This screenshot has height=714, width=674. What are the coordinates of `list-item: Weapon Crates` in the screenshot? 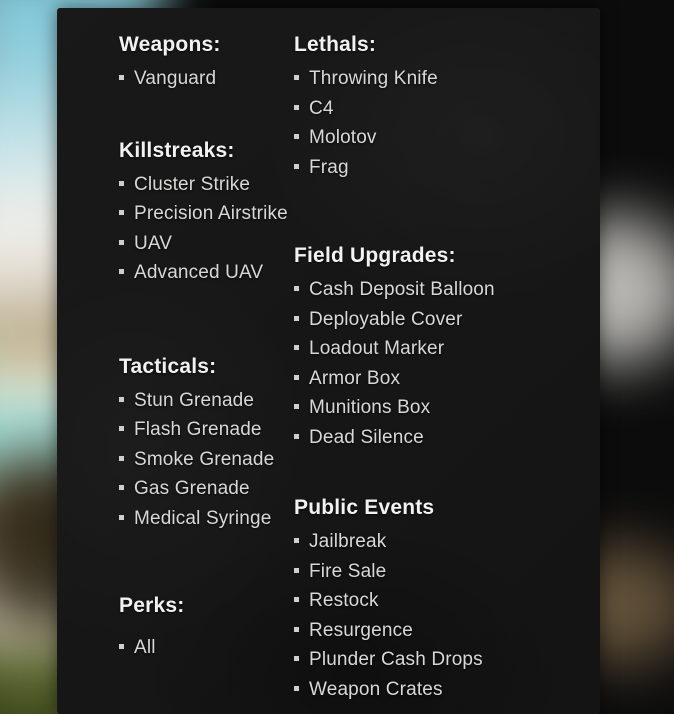 It's located at (447, 690).